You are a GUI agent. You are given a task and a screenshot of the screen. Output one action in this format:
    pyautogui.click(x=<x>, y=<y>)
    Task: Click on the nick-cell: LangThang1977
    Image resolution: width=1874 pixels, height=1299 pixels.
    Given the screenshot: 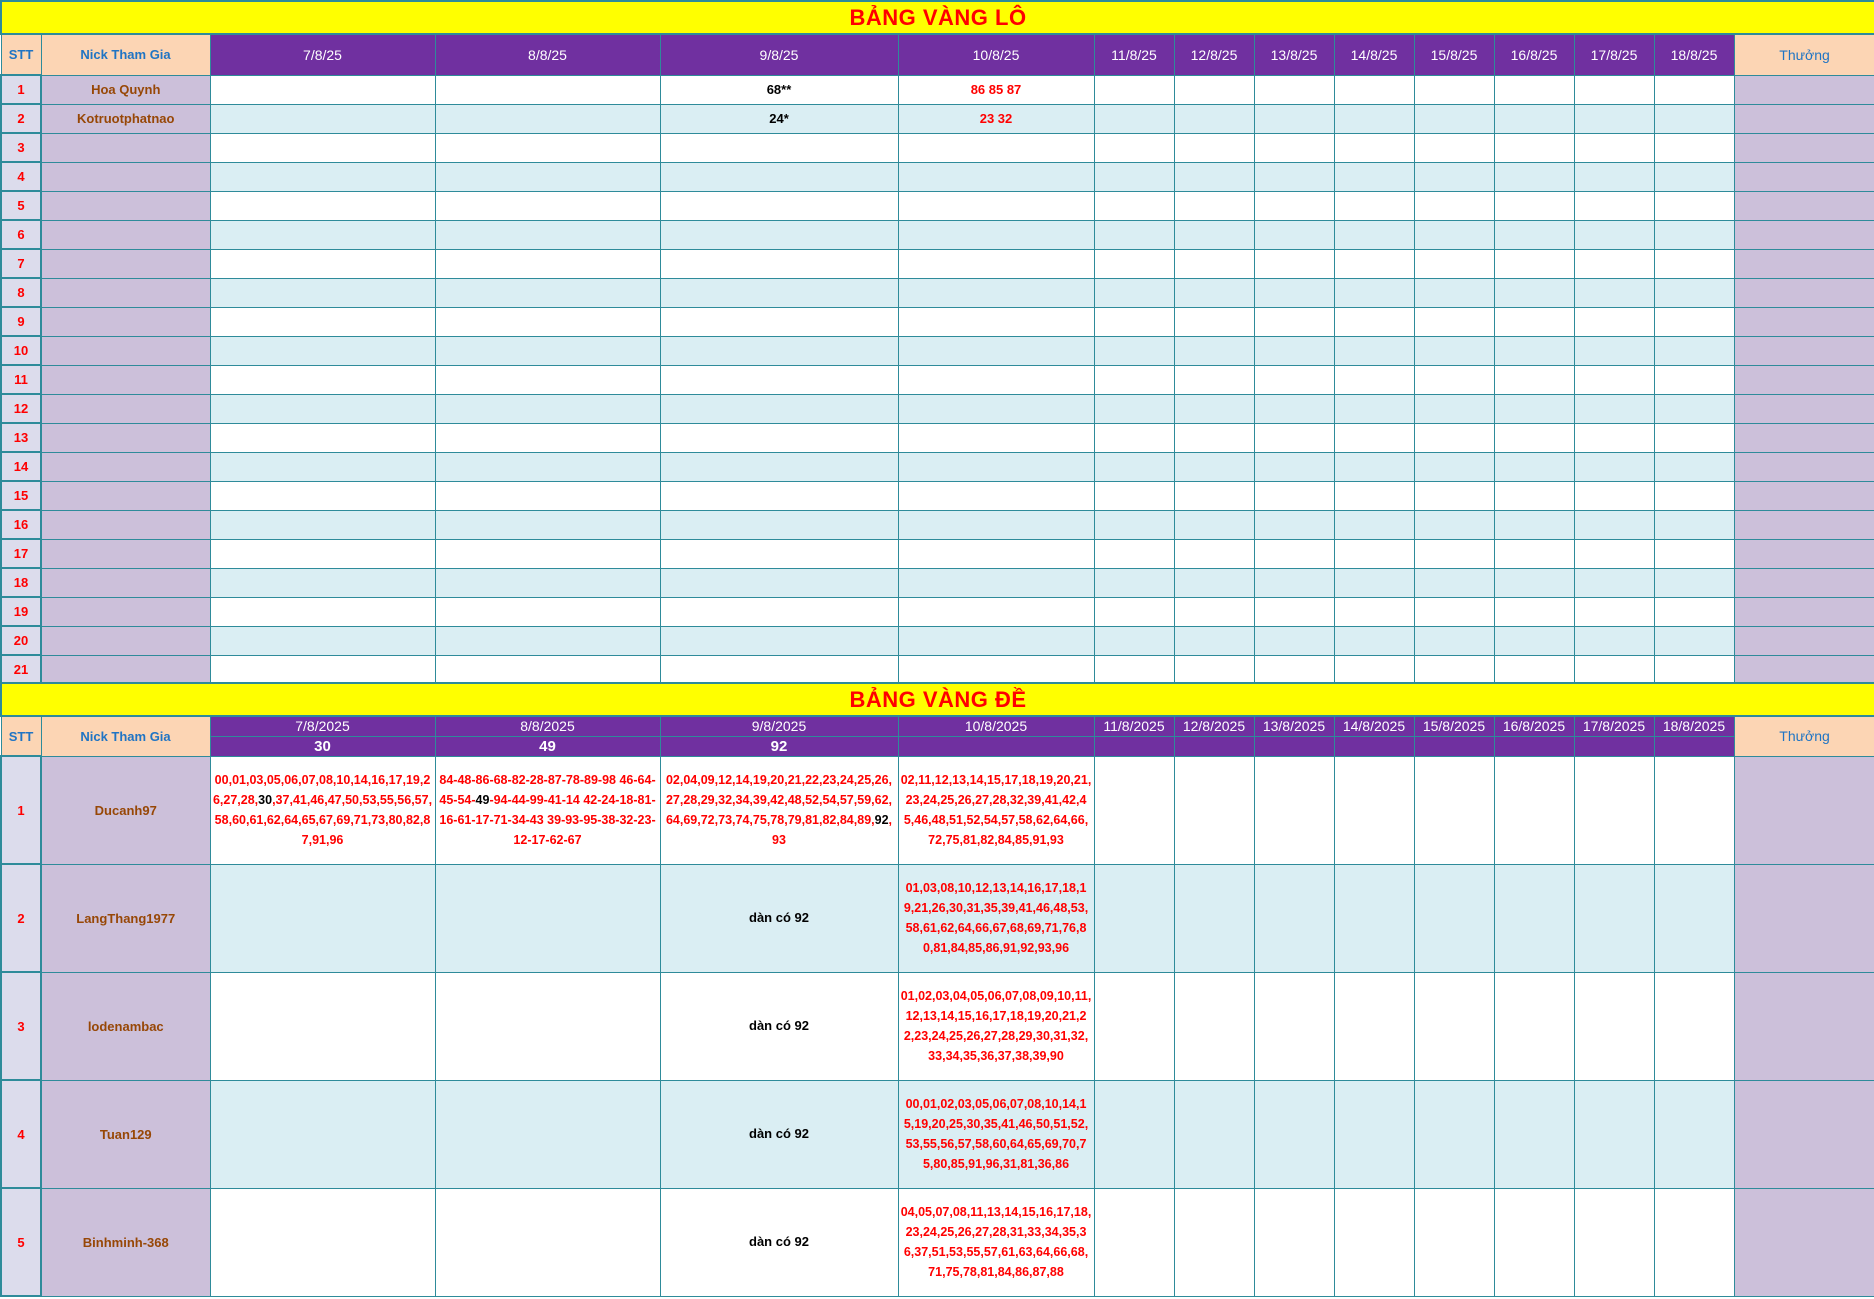 What is the action you would take?
    pyautogui.click(x=125, y=918)
    